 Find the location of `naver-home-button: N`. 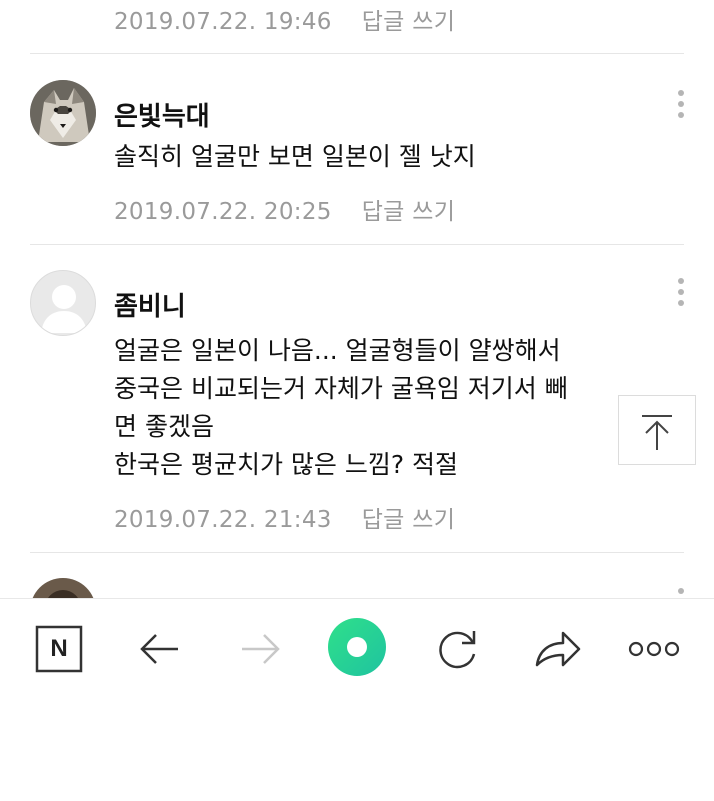

naver-home-button: N is located at coordinates (59, 649).